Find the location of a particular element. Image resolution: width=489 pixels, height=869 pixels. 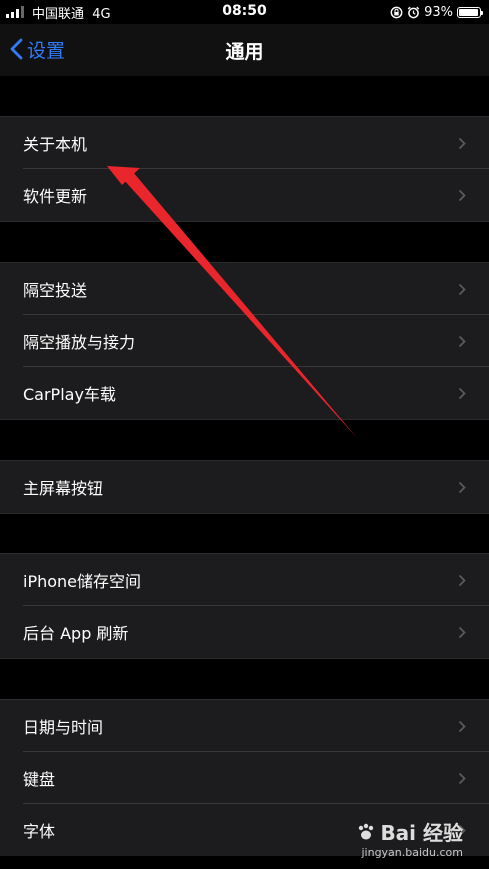

navigation-bar: 设置 通用 is located at coordinates (244, 50).